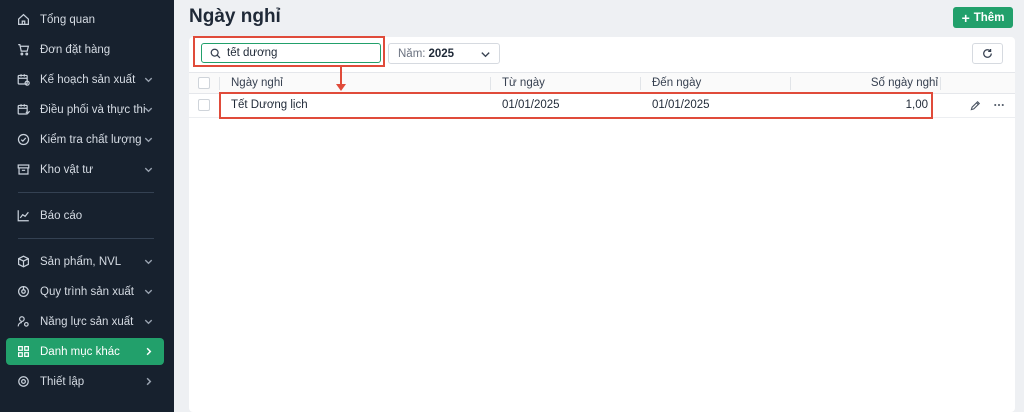  Describe the element at coordinates (23, 170) in the screenshot. I see `warehouse-icon` at that location.